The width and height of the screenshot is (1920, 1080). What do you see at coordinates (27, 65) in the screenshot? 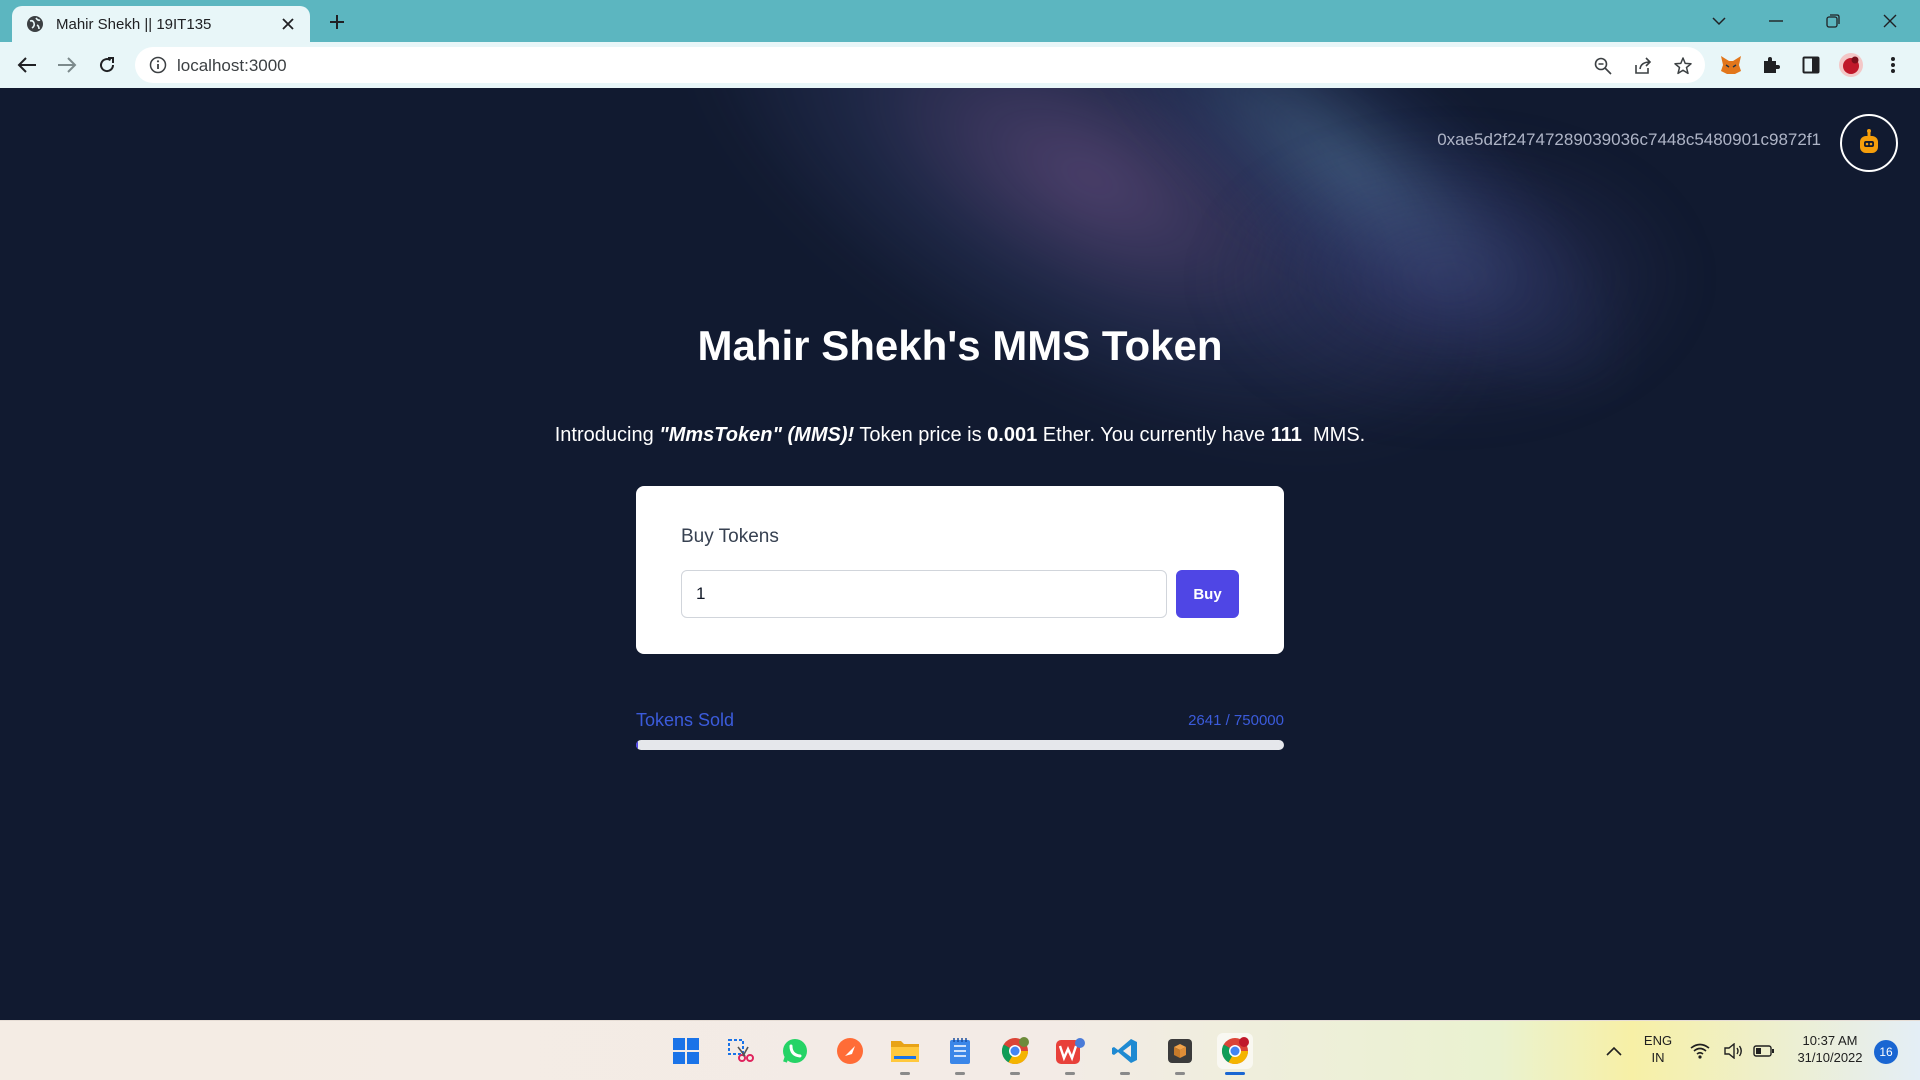
I see `back-arrow-icon` at bounding box center [27, 65].